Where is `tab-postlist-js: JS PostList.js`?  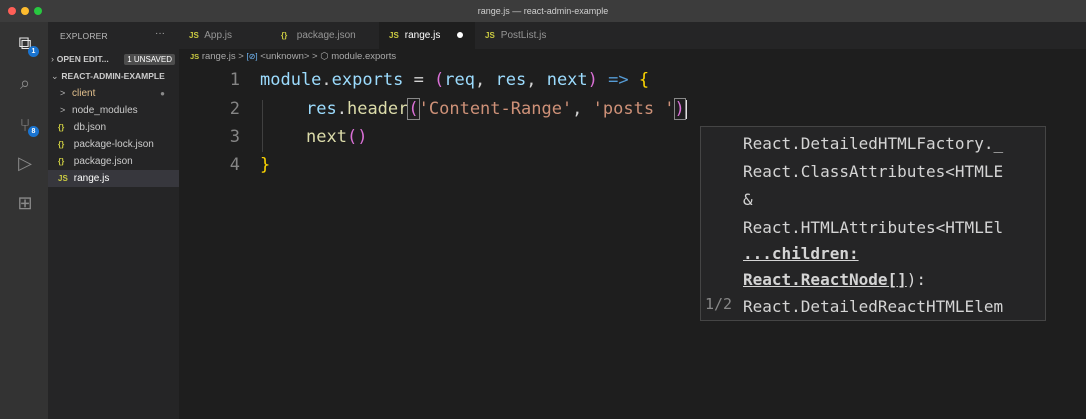
tab-postlist-js: JS PostList.js is located at coordinates (521, 35).